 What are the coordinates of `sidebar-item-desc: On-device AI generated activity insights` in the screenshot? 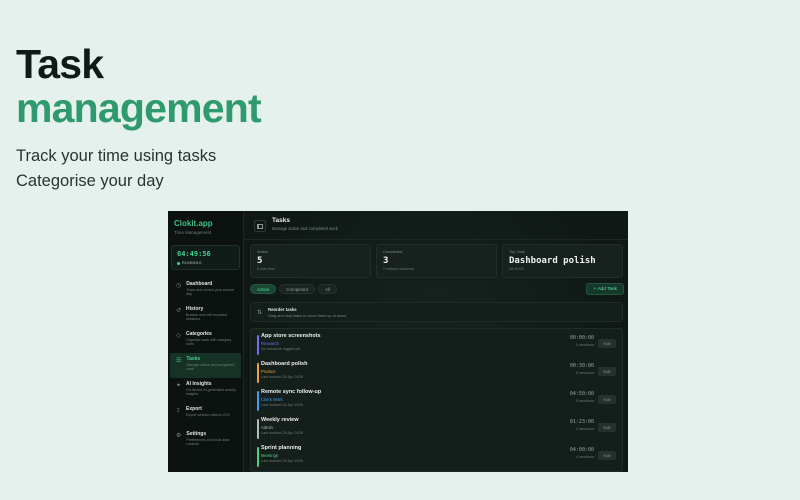 It's located at (211, 392).